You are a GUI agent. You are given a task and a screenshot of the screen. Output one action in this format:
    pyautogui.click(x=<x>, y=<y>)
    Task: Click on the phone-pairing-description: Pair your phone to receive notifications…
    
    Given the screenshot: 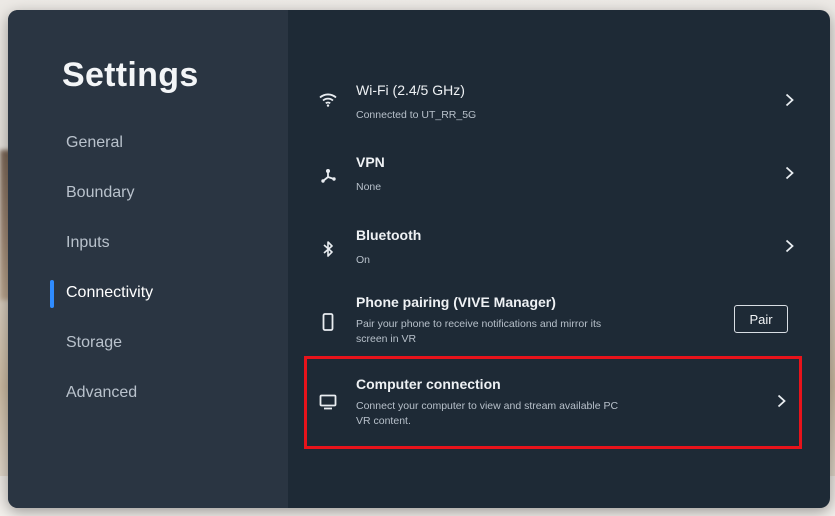 What is the action you would take?
    pyautogui.click(x=479, y=331)
    